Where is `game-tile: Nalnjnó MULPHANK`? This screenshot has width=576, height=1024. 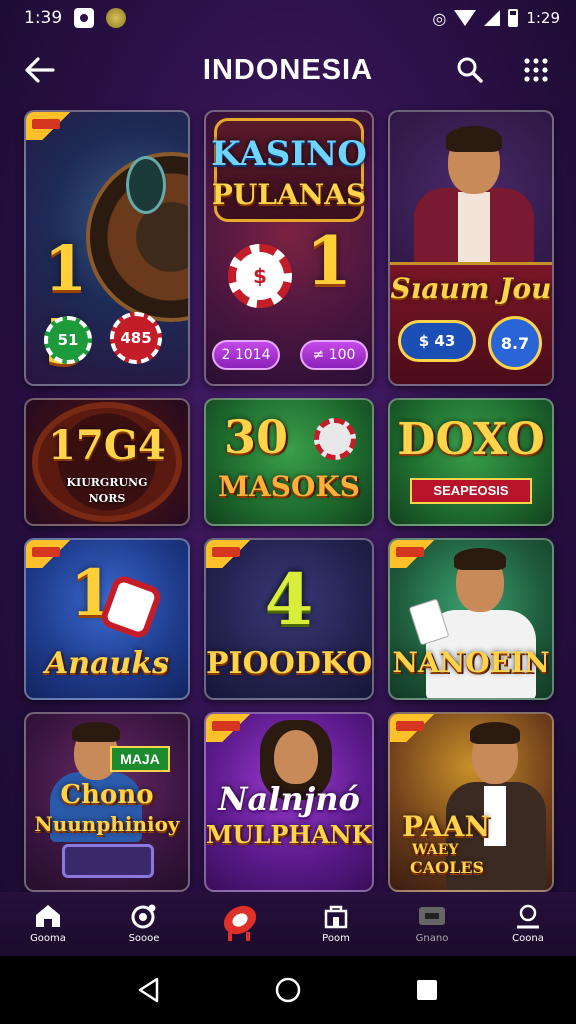 game-tile: Nalnjnó MULPHANK is located at coordinates (289, 802).